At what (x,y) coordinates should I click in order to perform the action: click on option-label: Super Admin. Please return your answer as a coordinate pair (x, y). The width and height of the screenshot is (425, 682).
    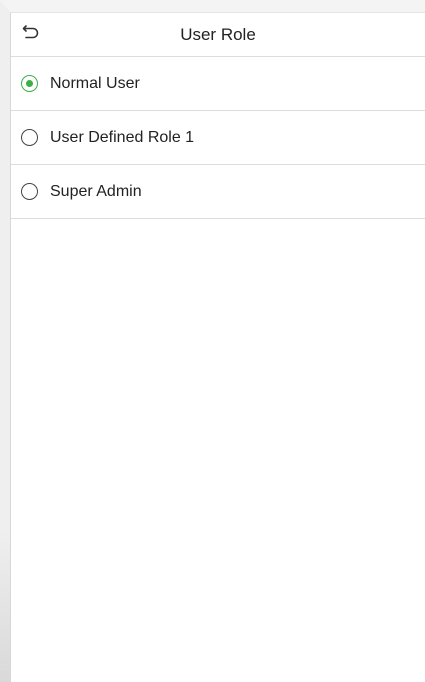
    Looking at the image, I should click on (96, 191).